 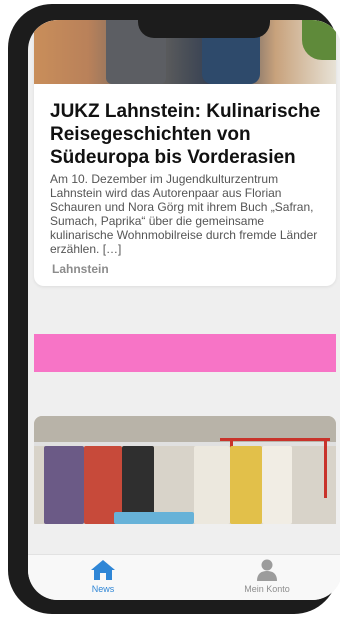 What do you see at coordinates (184, 577) in the screenshot?
I see `tab-bar: News Mein Konto` at bounding box center [184, 577].